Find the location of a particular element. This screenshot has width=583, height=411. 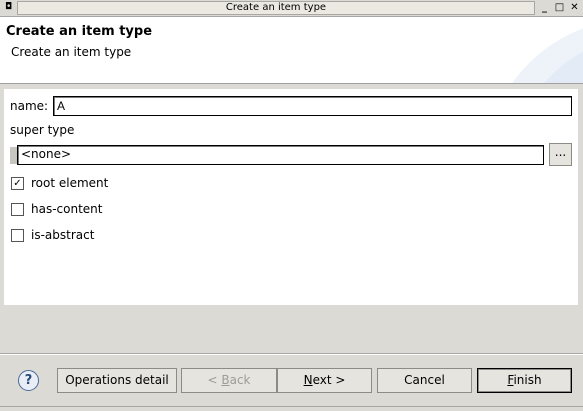

banner-decoration-icon is located at coordinates (547, 55).